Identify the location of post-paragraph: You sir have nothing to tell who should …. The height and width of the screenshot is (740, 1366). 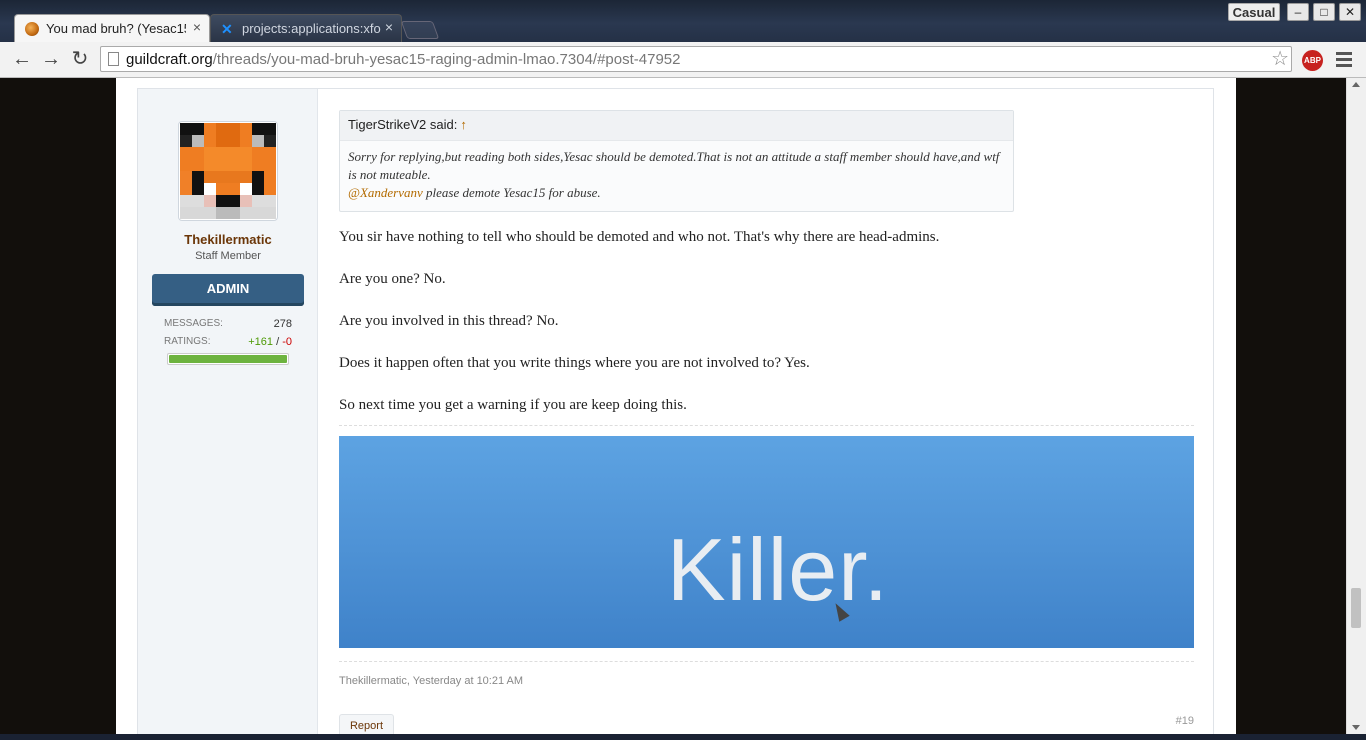
(639, 237).